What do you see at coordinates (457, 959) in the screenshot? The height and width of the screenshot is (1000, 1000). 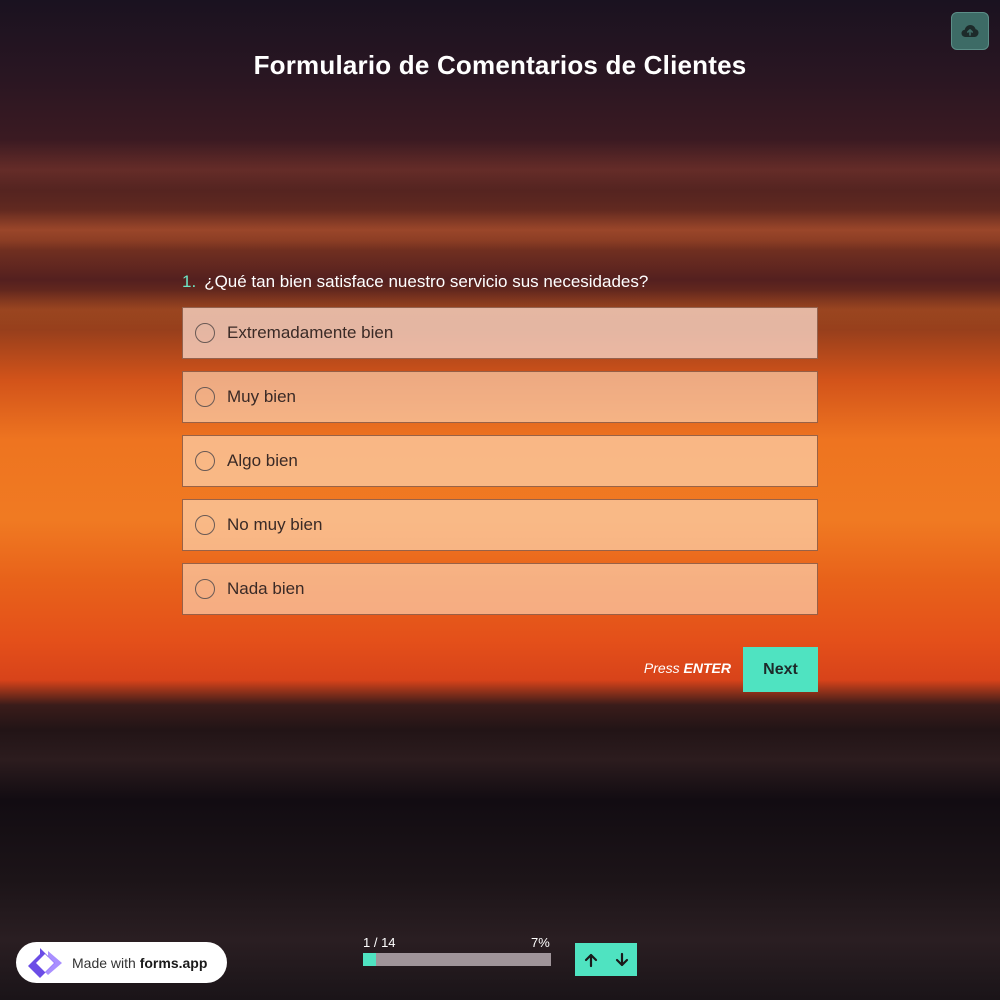 I see `progress-bar` at bounding box center [457, 959].